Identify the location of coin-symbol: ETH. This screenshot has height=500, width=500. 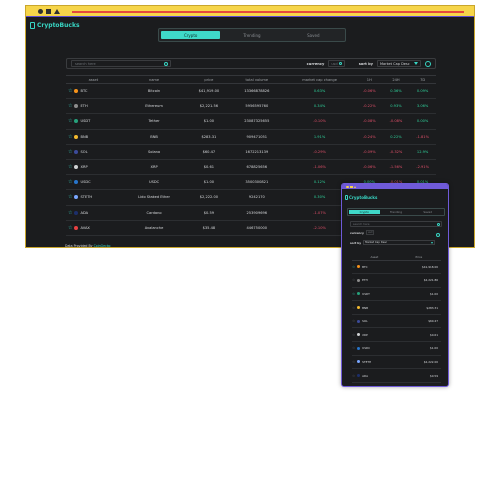
(365, 280).